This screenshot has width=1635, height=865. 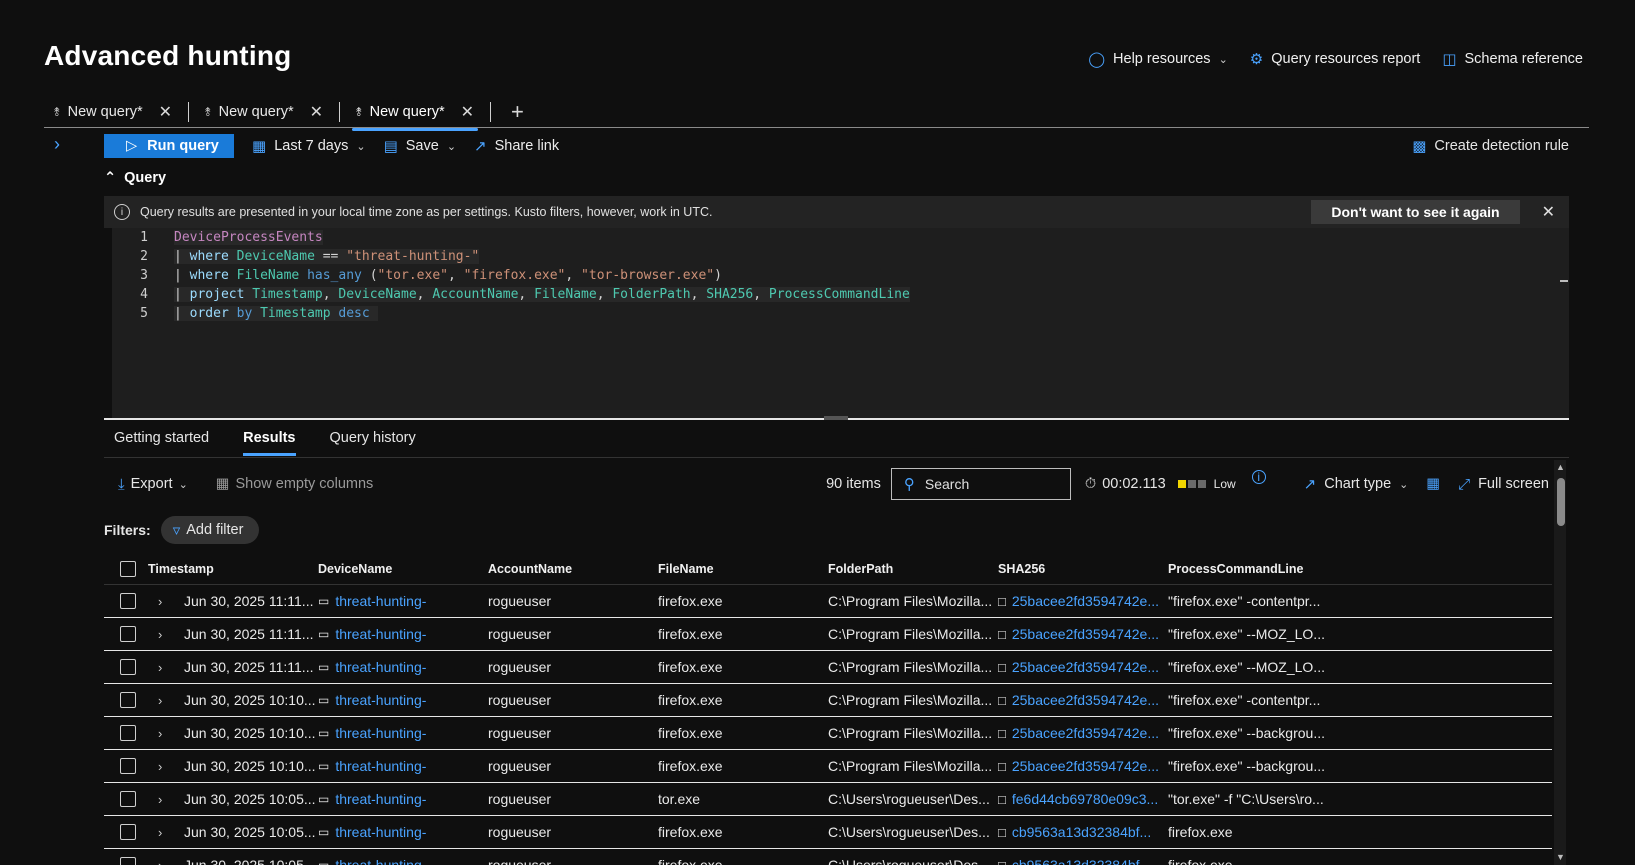 I want to click on query-tab-3: ⥉ New query* ✕, so click(x=415, y=114).